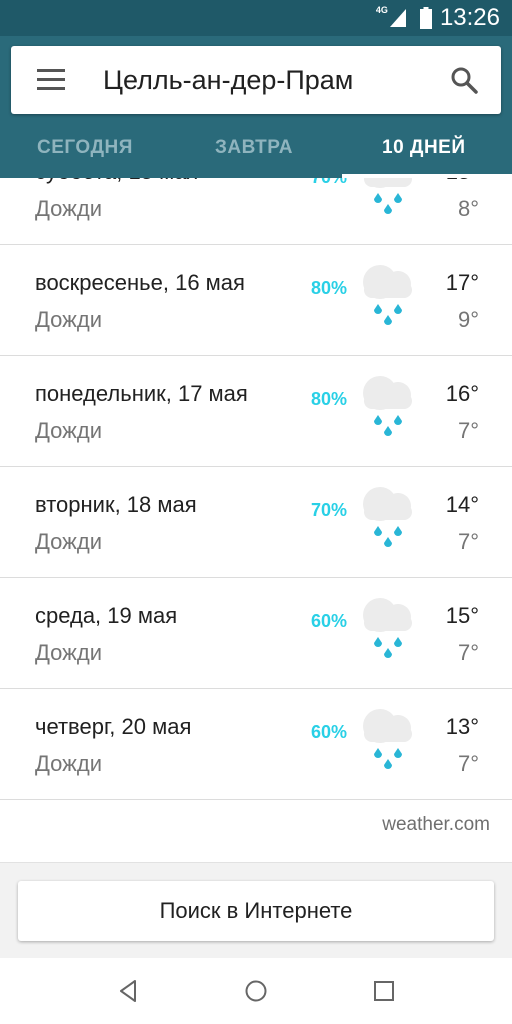  I want to click on day-name: понедельник, 17 мая, so click(141, 393).